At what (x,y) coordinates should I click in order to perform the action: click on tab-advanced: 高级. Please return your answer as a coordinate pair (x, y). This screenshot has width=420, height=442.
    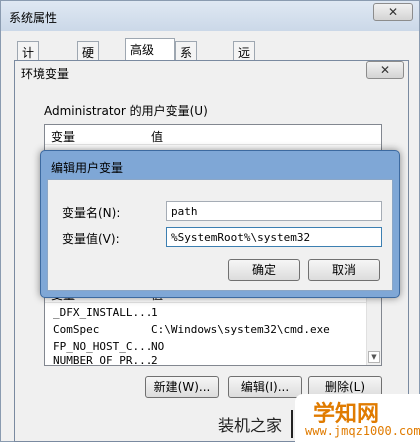
    Looking at the image, I should click on (150, 49).